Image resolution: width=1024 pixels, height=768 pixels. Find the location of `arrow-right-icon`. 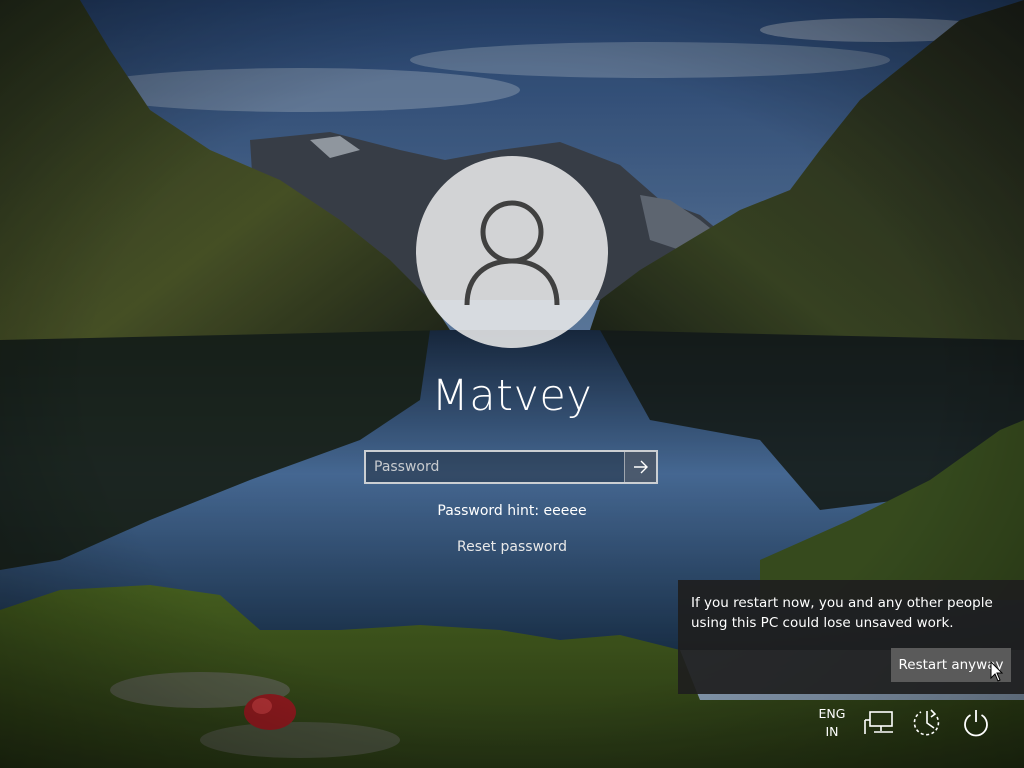

arrow-right-icon is located at coordinates (640, 467).